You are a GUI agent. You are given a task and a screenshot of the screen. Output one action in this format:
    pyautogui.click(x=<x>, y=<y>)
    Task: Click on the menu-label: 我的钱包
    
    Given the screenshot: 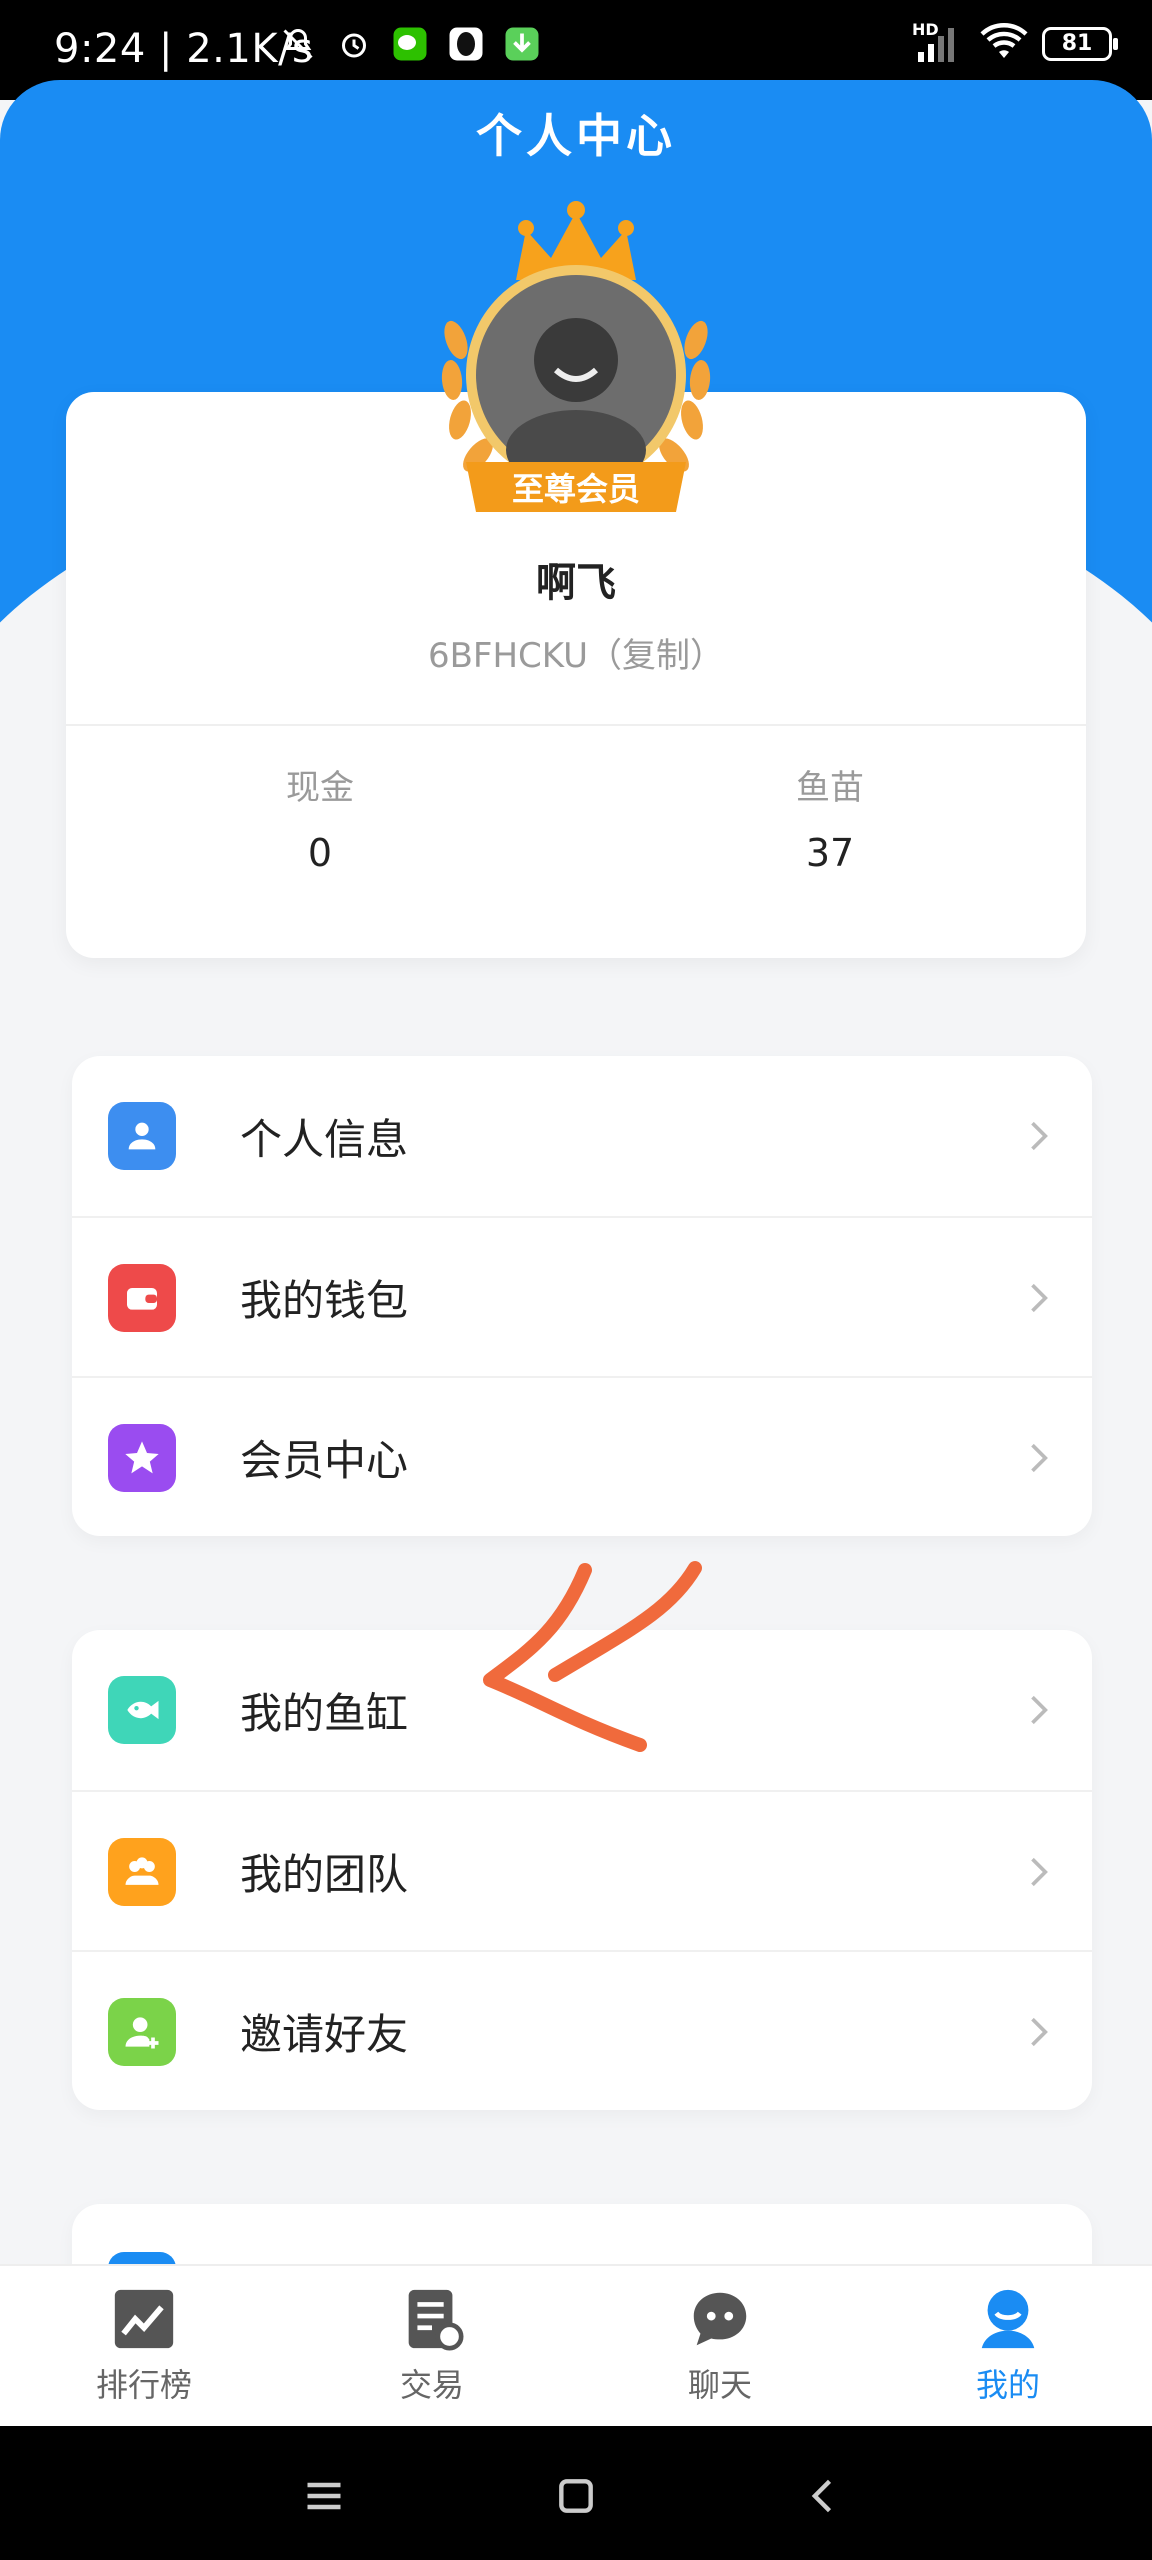 What is the action you would take?
    pyautogui.click(x=324, y=1300)
    